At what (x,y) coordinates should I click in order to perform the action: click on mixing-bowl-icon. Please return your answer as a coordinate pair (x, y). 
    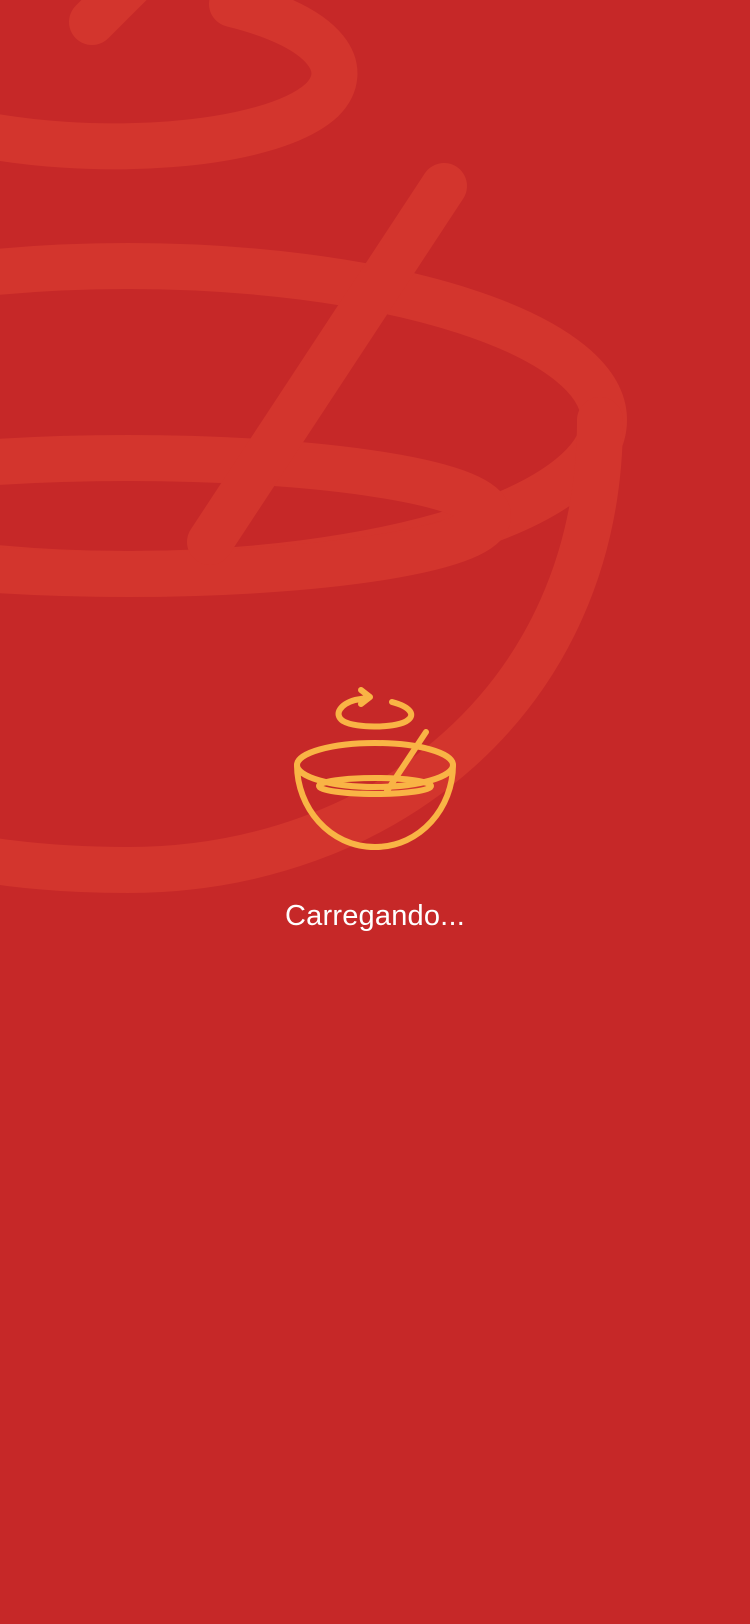
    Looking at the image, I should click on (375, 768).